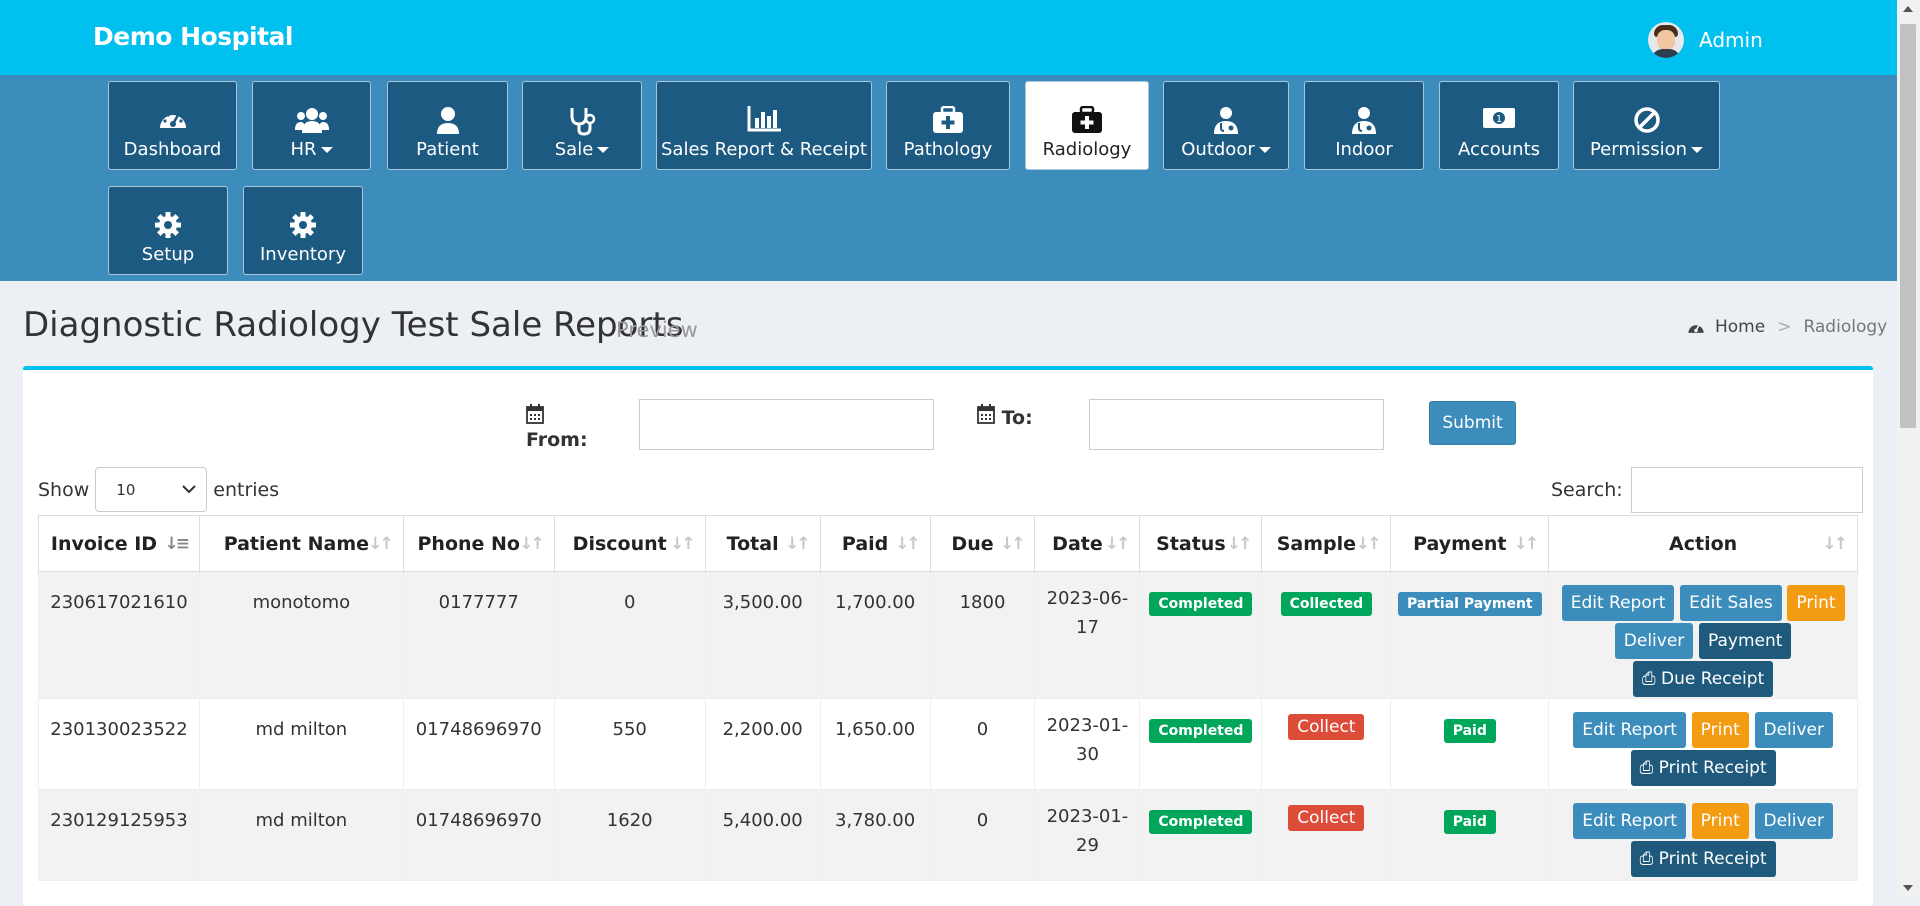  Describe the element at coordinates (1236, 424) in the screenshot. I see `to-date-input` at that location.